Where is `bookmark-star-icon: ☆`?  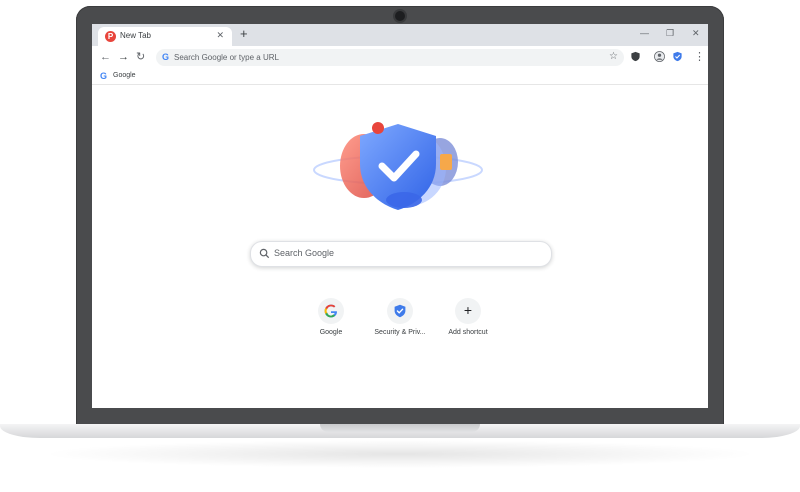
bookmark-star-icon: ☆ is located at coordinates (613, 56).